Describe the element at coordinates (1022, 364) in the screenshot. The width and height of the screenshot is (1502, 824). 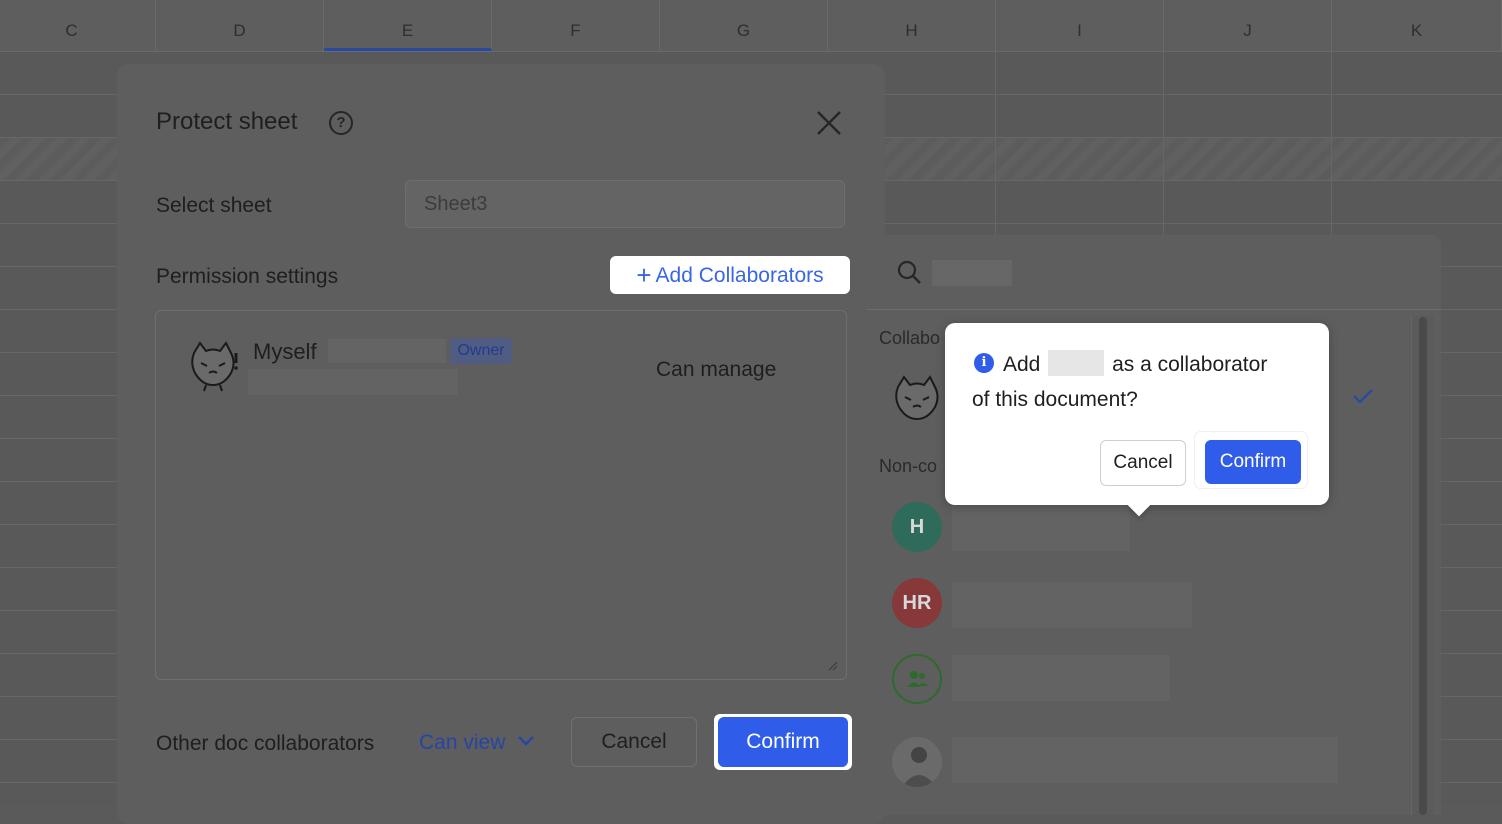
I see `message-part-1: Add` at that location.